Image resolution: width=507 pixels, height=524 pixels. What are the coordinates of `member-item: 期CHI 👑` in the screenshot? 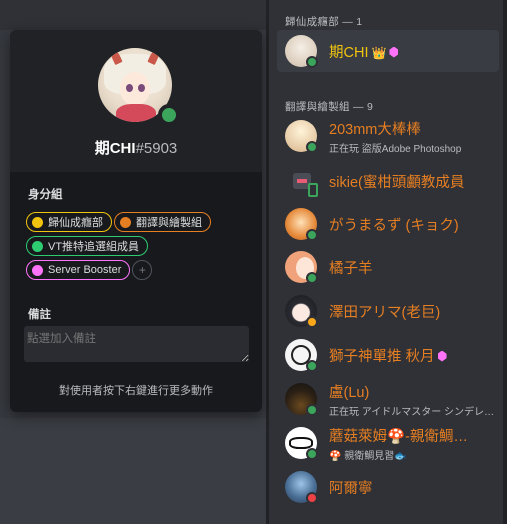 It's located at (388, 51).